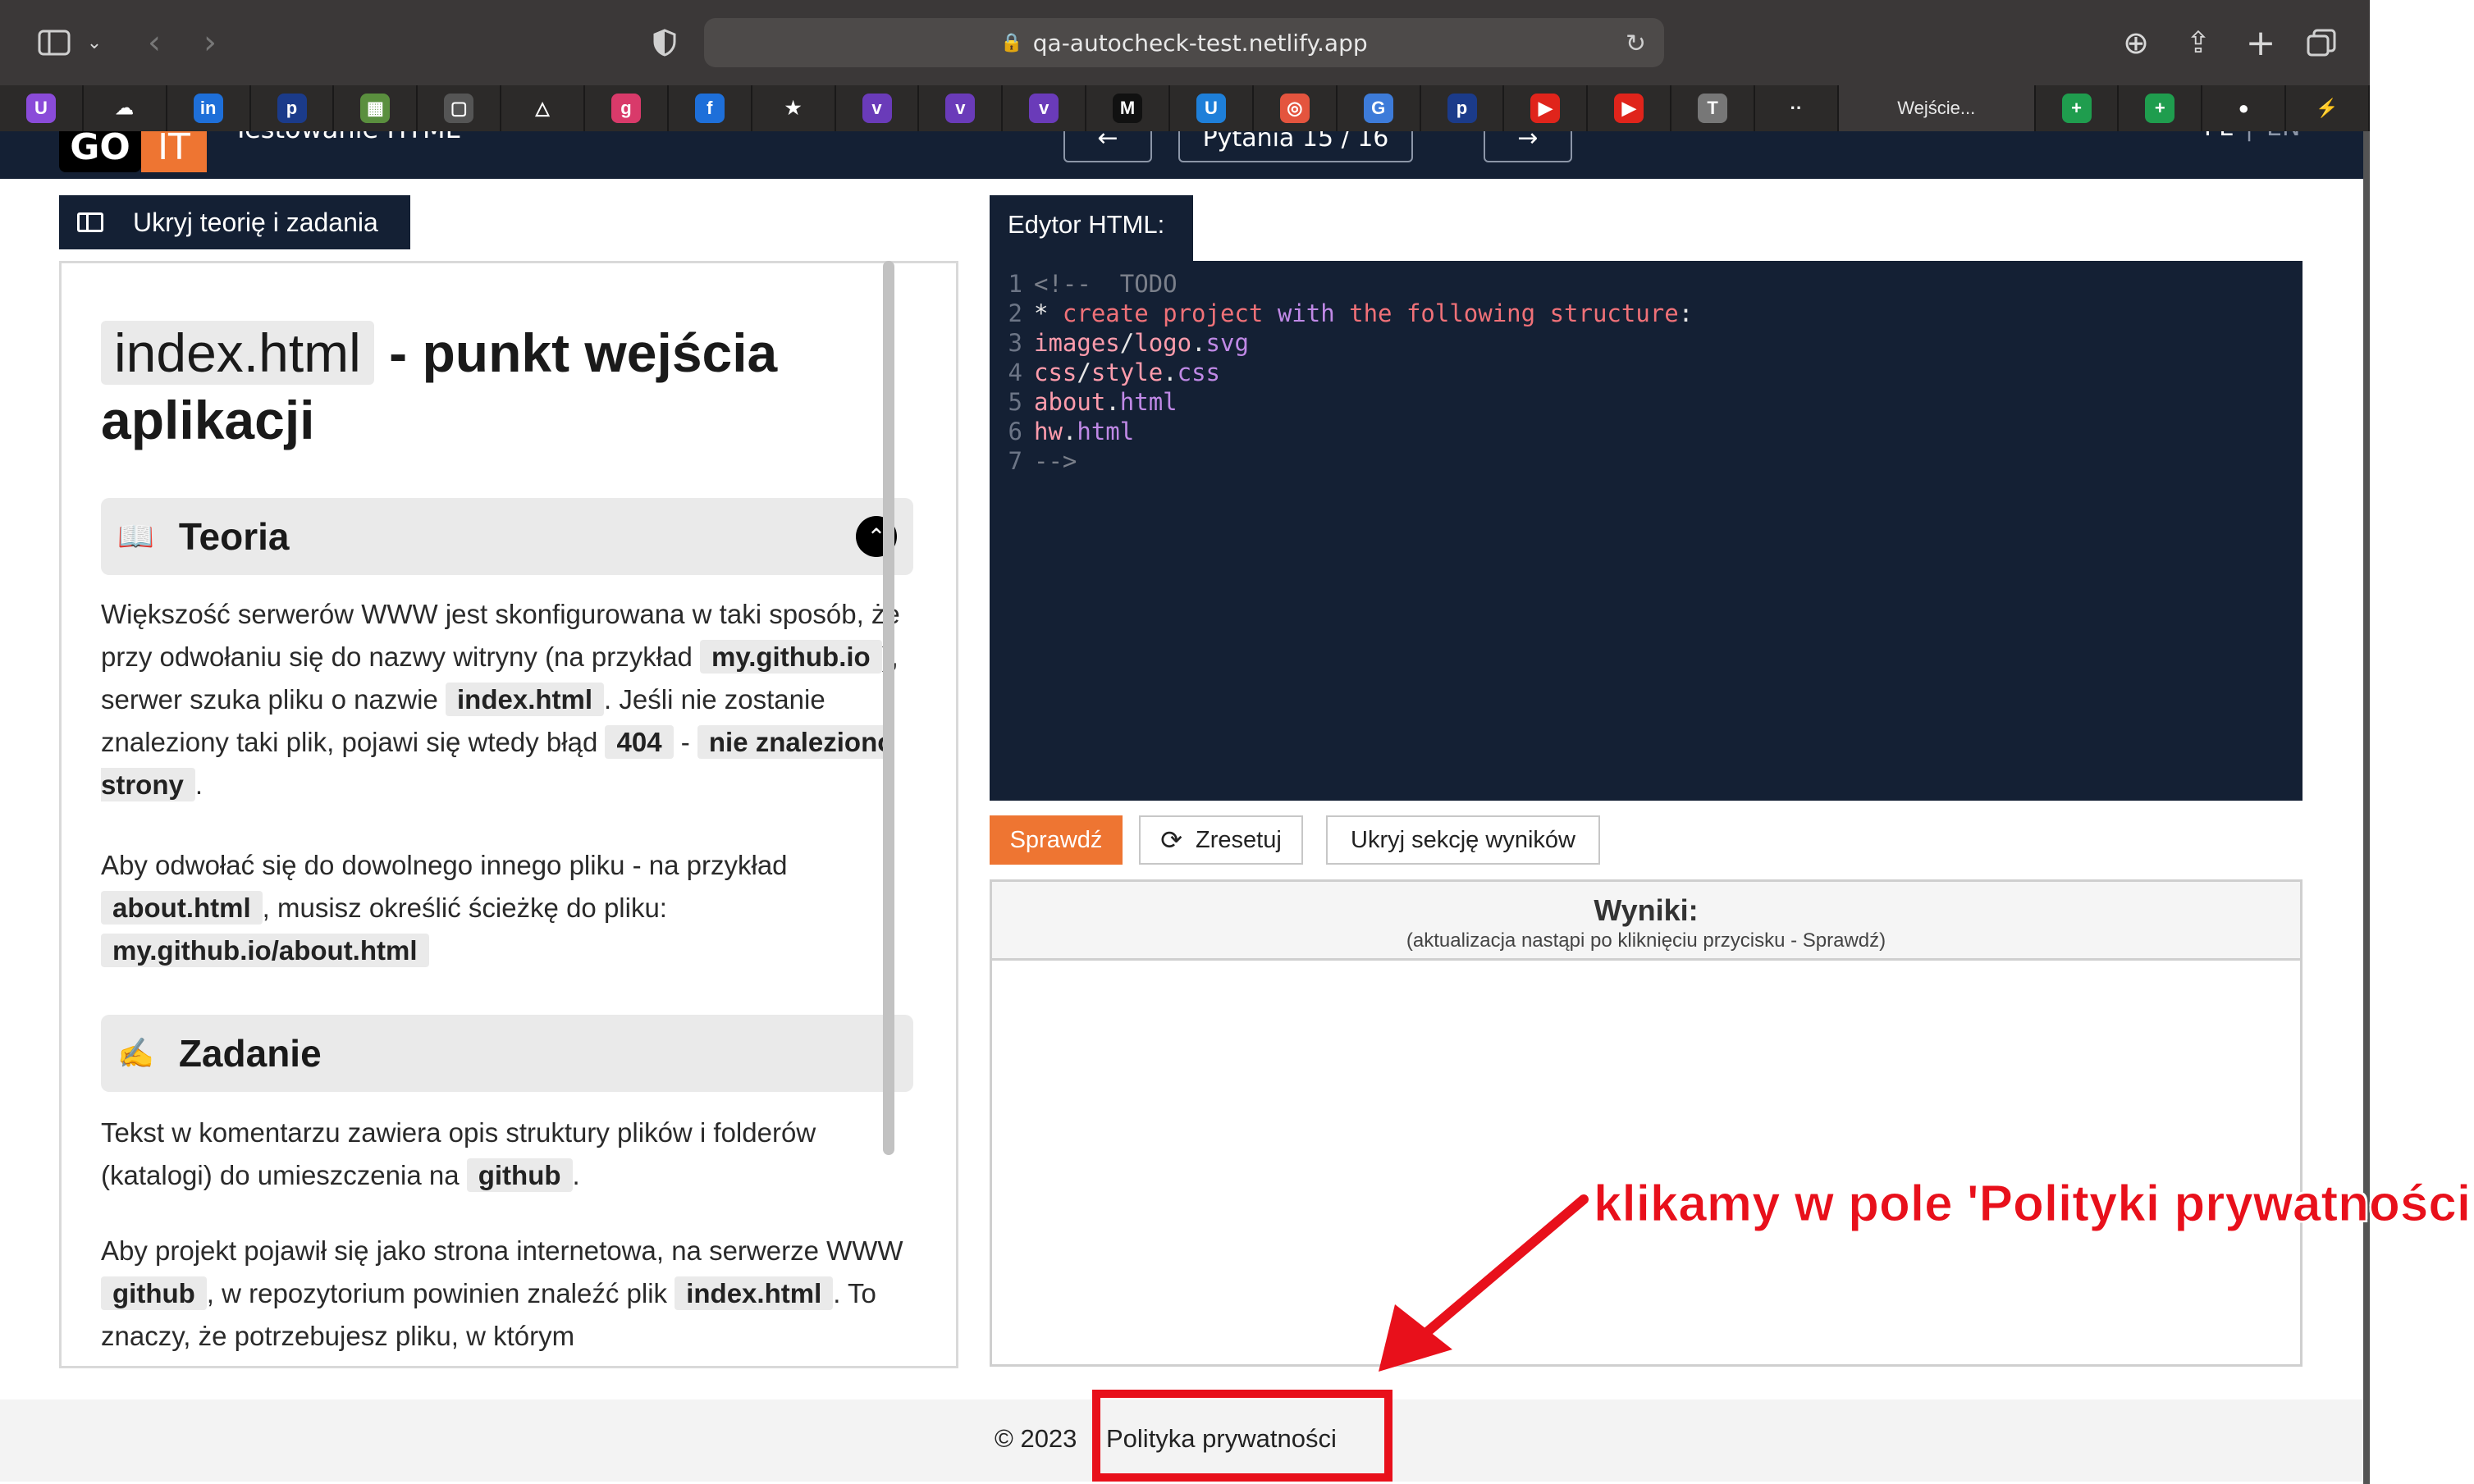 The width and height of the screenshot is (2474, 1484). What do you see at coordinates (1221, 840) in the screenshot?
I see `reset-button: ⟳ Zresetuj` at bounding box center [1221, 840].